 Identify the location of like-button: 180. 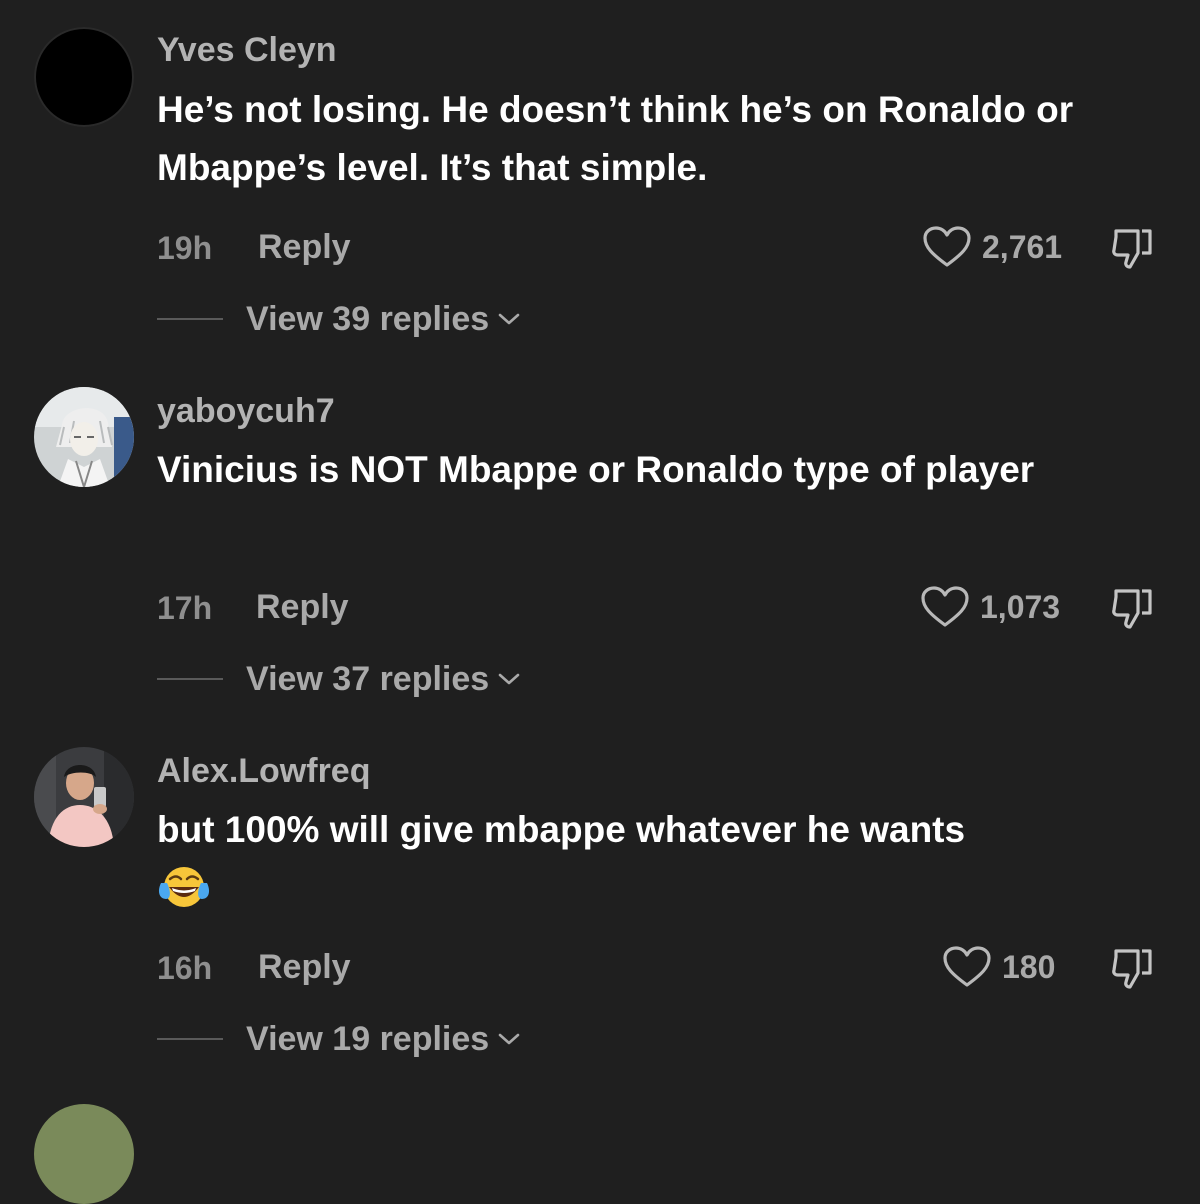
(998, 967).